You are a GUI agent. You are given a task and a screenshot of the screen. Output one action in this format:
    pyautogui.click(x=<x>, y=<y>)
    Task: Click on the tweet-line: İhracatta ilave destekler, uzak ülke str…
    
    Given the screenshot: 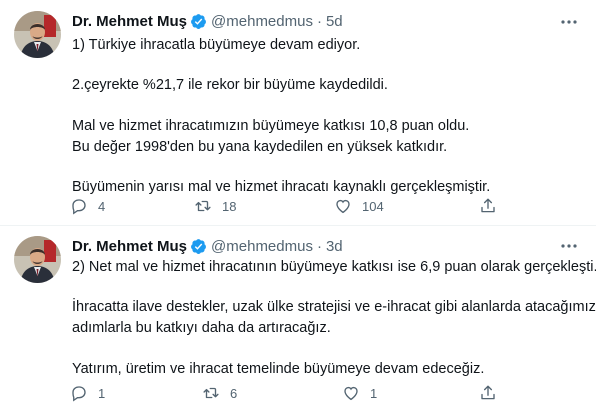 What is the action you would take?
    pyautogui.click(x=334, y=307)
    